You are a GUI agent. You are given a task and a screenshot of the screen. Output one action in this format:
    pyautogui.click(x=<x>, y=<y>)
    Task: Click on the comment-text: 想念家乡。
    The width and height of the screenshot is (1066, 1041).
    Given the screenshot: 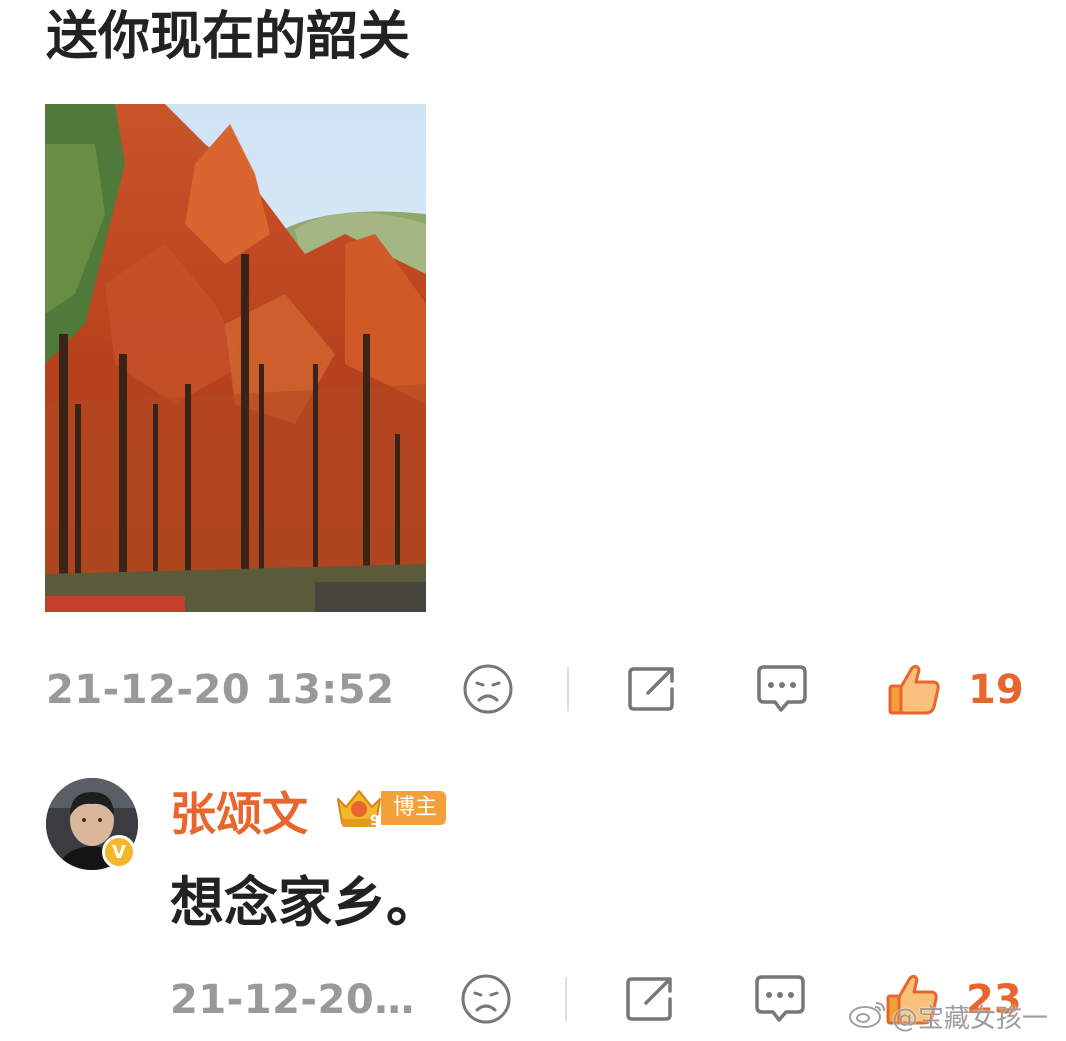 What is the action you would take?
    pyautogui.click(x=305, y=902)
    